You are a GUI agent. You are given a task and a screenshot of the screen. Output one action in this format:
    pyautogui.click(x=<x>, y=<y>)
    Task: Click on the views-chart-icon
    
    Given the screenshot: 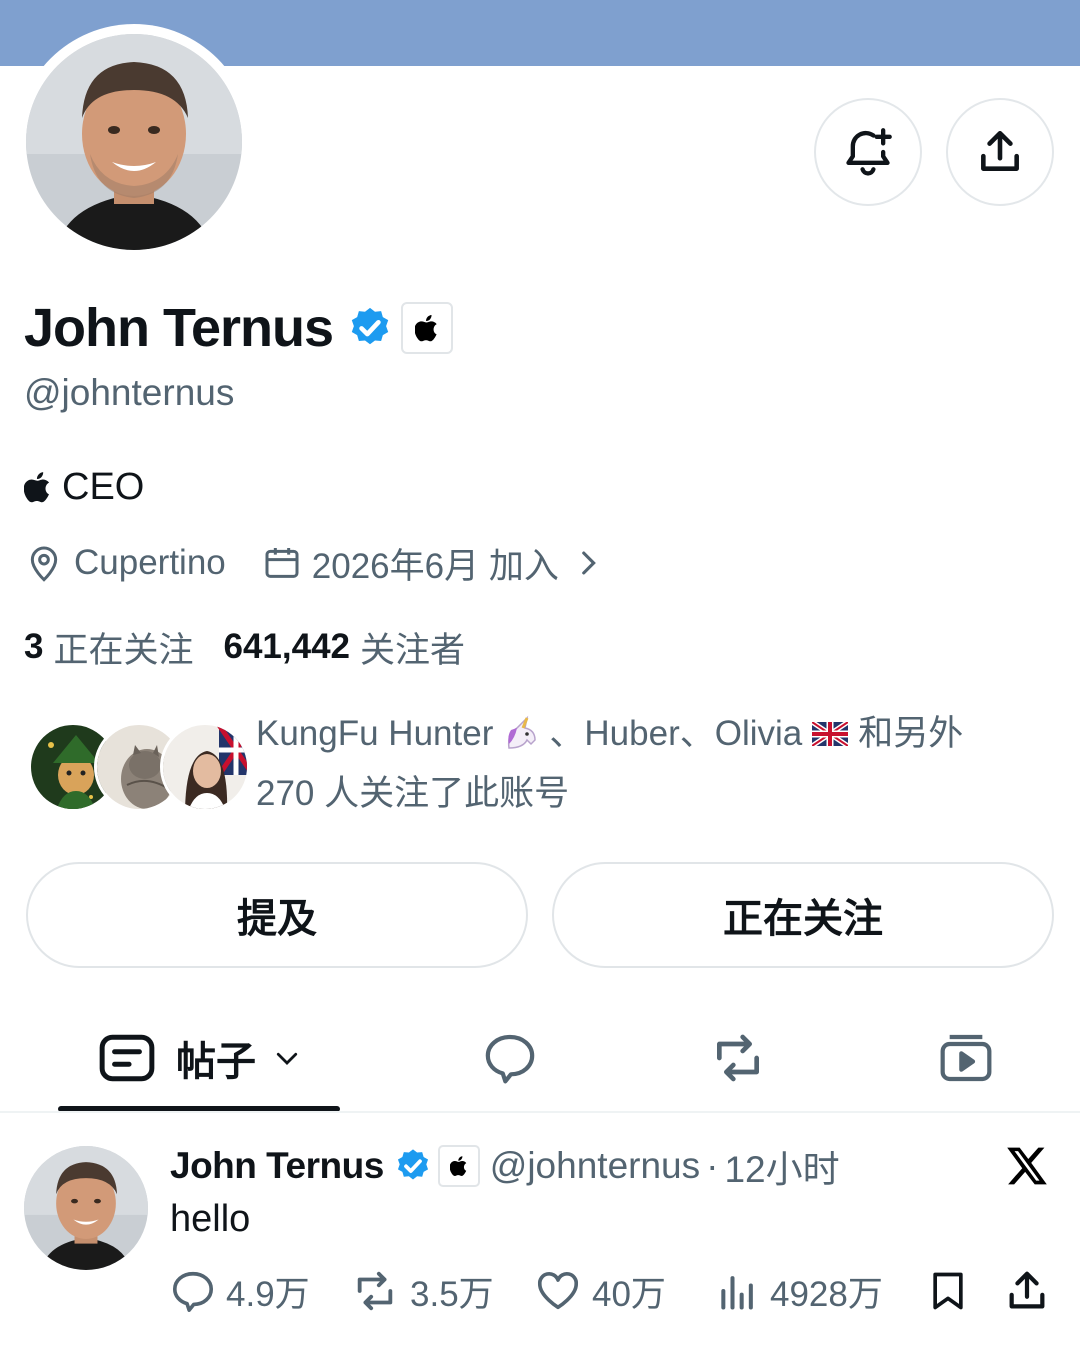 What is the action you would take?
    pyautogui.click(x=737, y=1293)
    